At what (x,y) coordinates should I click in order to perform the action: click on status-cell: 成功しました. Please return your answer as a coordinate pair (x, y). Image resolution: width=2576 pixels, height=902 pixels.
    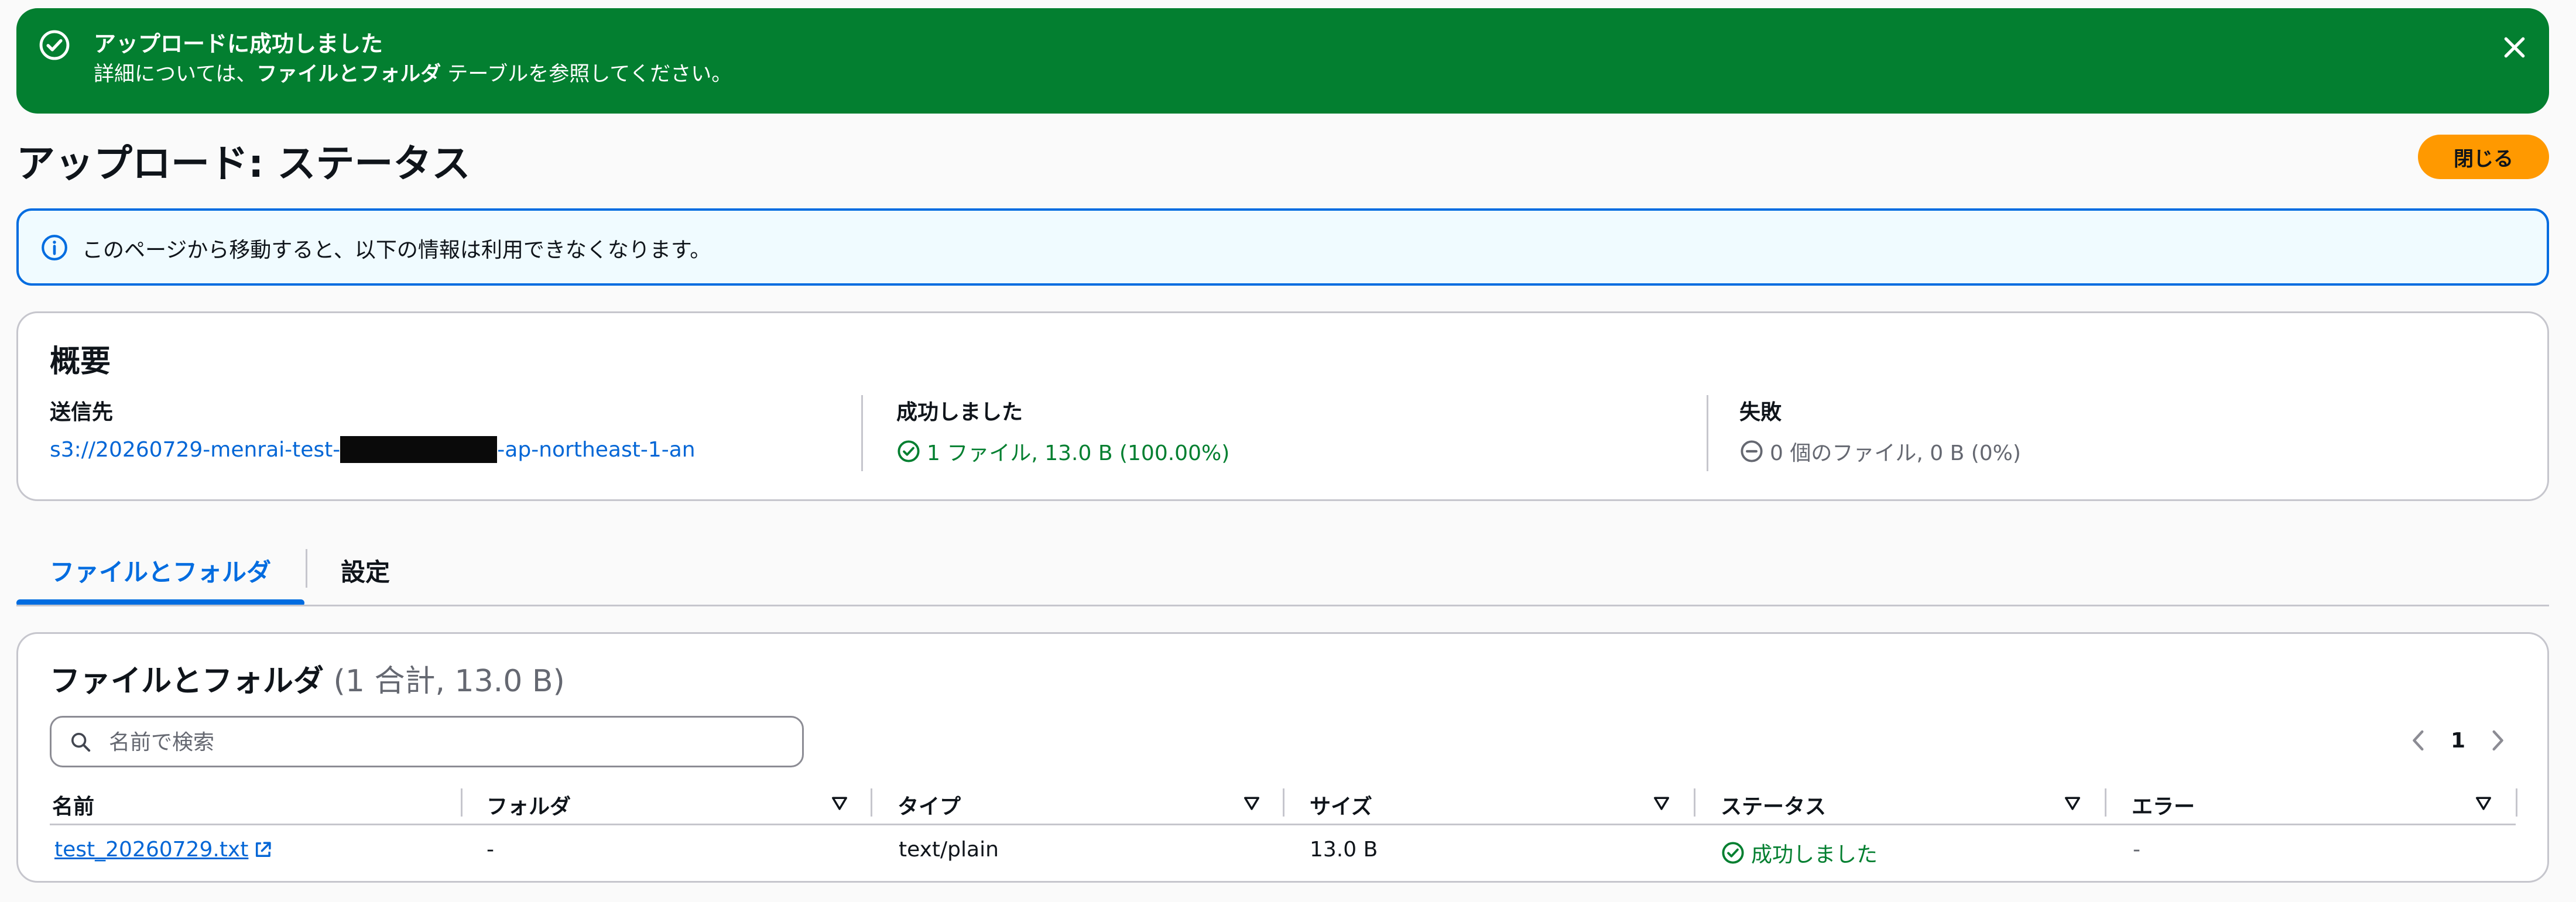
    Looking at the image, I should click on (1799, 853).